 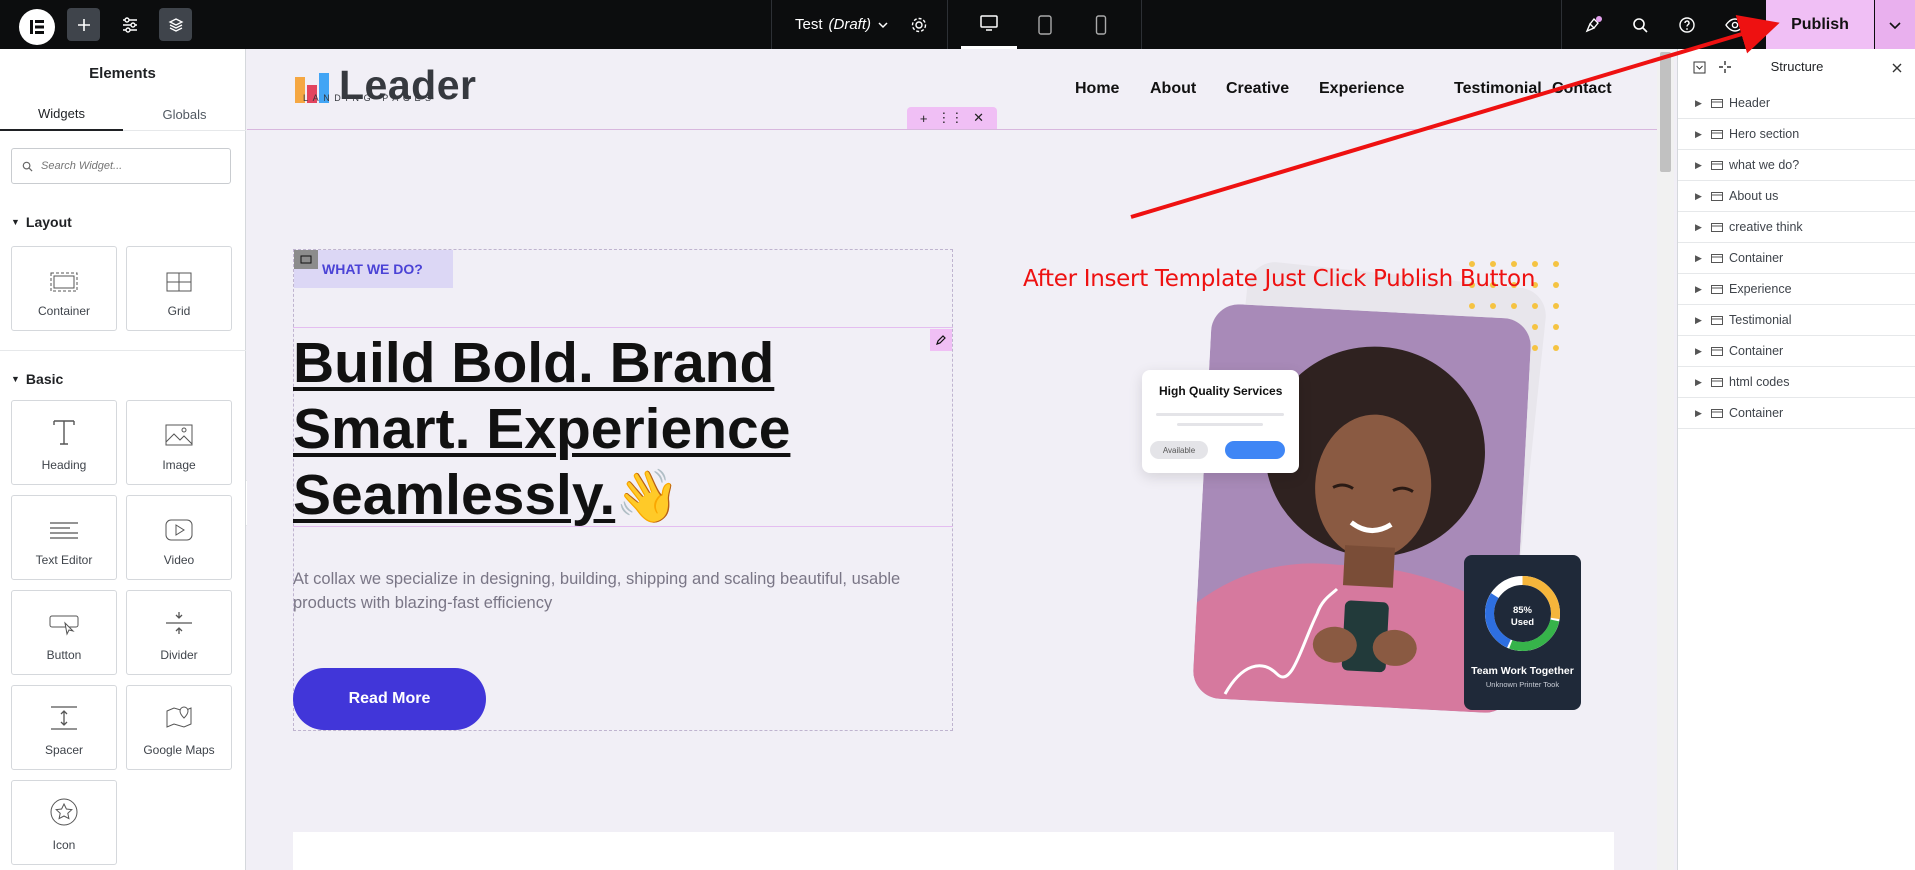 I want to click on tab-widgets: Widgets, so click(x=61, y=114).